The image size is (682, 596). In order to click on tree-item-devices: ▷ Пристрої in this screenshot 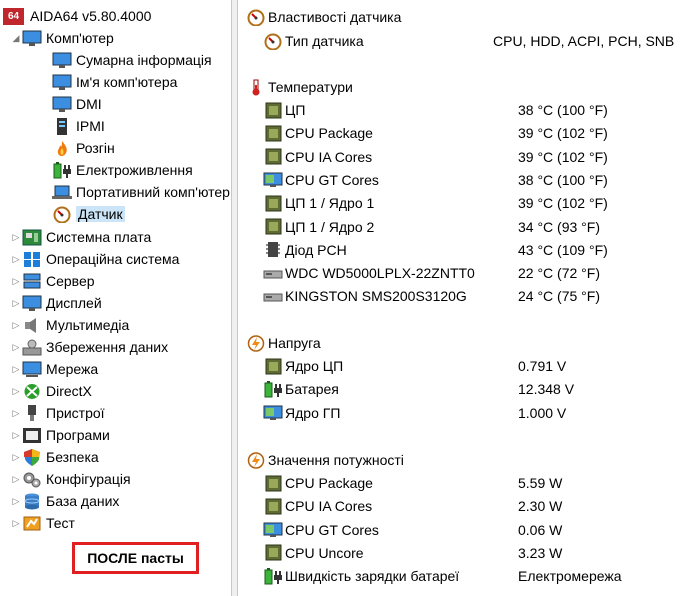, I will do `click(57, 413)`.